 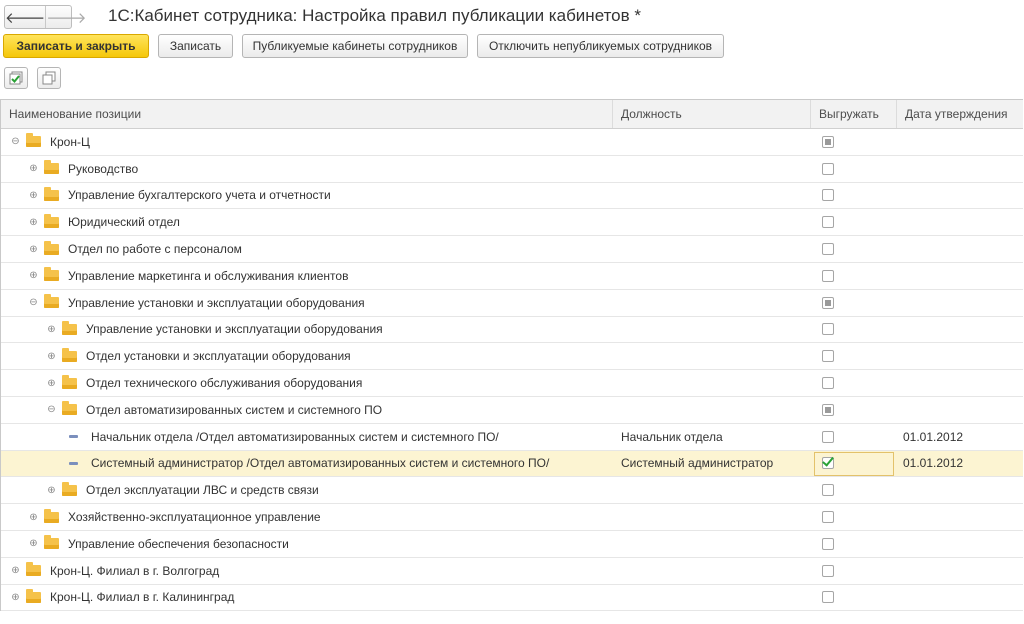 What do you see at coordinates (307, 114) in the screenshot?
I see `column-header-name: Наименование позиции` at bounding box center [307, 114].